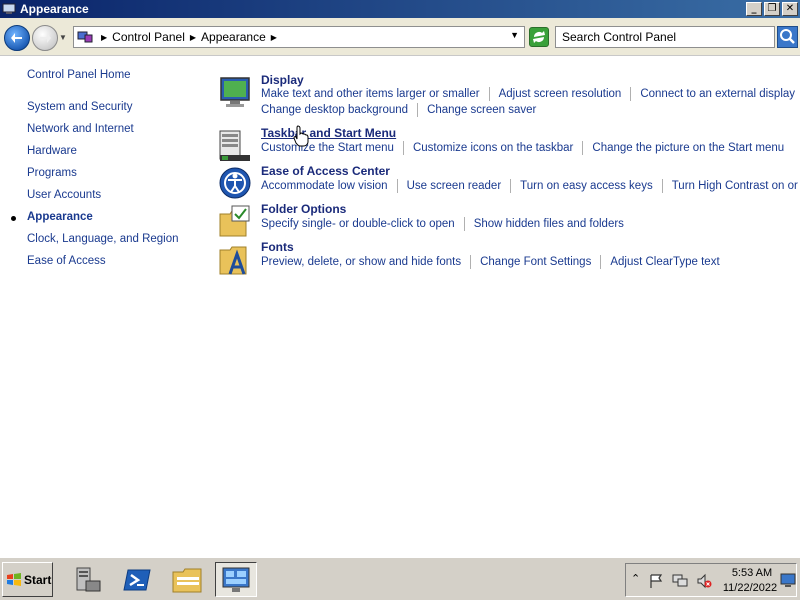 Image resolution: width=800 pixels, height=600 pixels. Describe the element at coordinates (361, 262) in the screenshot. I see `link-preview-fonts: Preview, delete, or show and hide fonts` at that location.